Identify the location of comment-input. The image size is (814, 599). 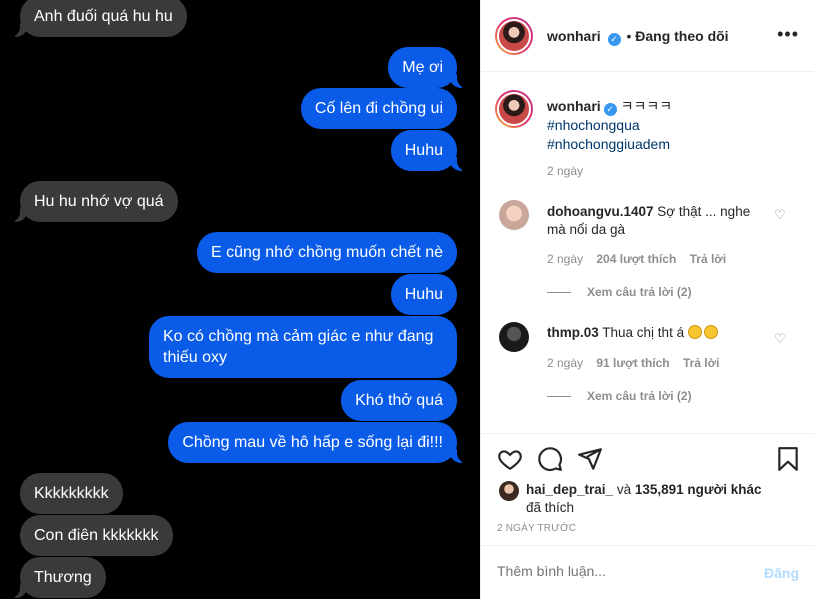
(617, 571).